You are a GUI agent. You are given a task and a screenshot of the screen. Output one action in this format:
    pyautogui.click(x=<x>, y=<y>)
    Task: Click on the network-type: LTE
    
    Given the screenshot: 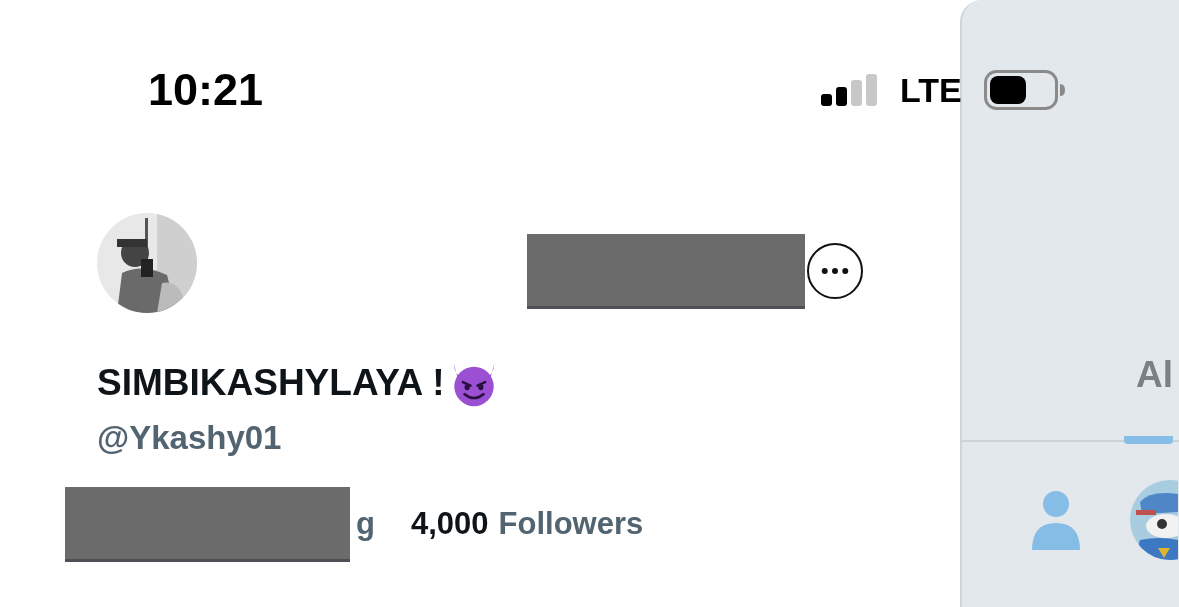 What is the action you would take?
    pyautogui.click(x=931, y=90)
    